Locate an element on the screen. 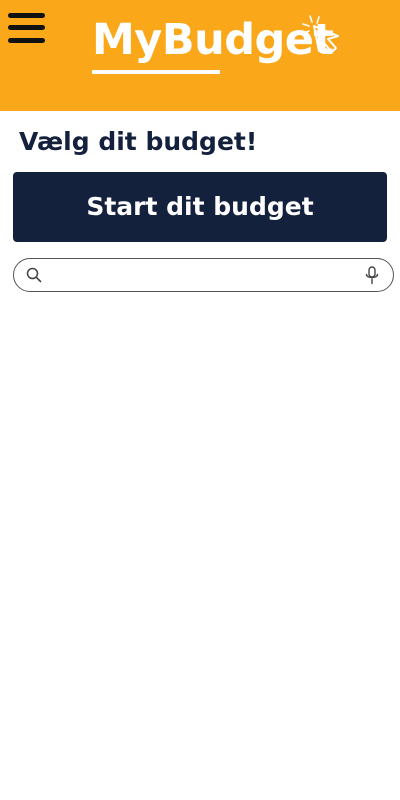 The height and width of the screenshot is (800, 400). microphone-icon is located at coordinates (372, 275).